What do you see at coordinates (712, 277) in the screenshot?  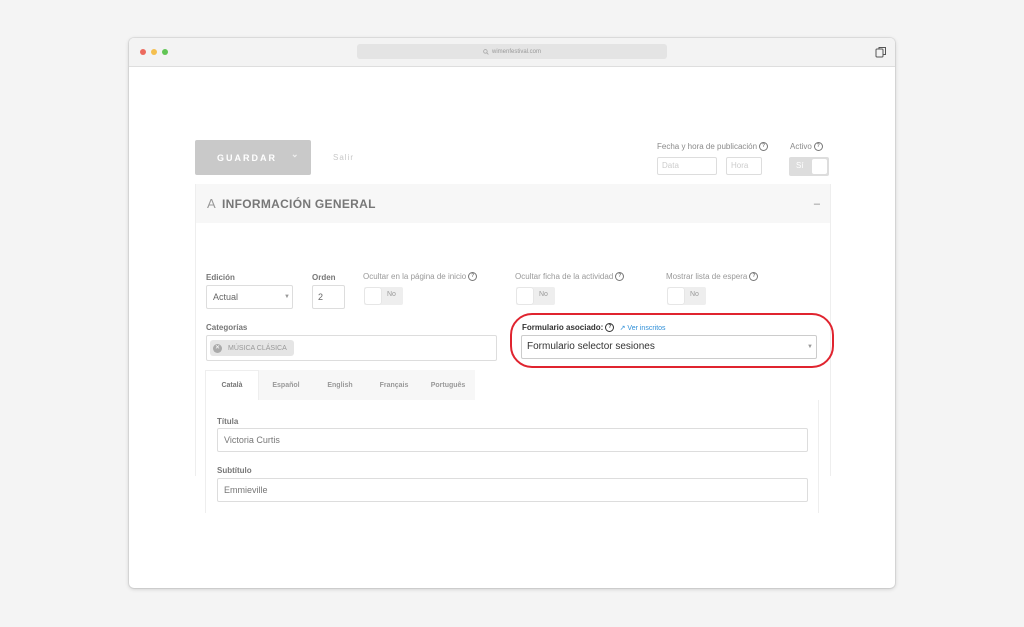 I see `waitlist-label: Mostrar lista de espera?` at bounding box center [712, 277].